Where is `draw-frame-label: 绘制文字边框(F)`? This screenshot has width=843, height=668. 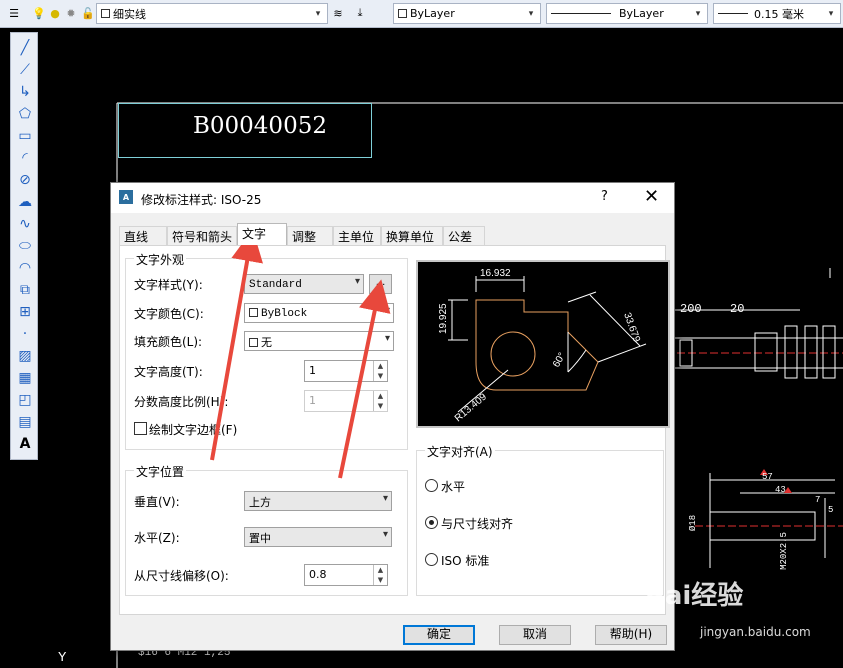 draw-frame-label: 绘制文字边框(F) is located at coordinates (193, 430).